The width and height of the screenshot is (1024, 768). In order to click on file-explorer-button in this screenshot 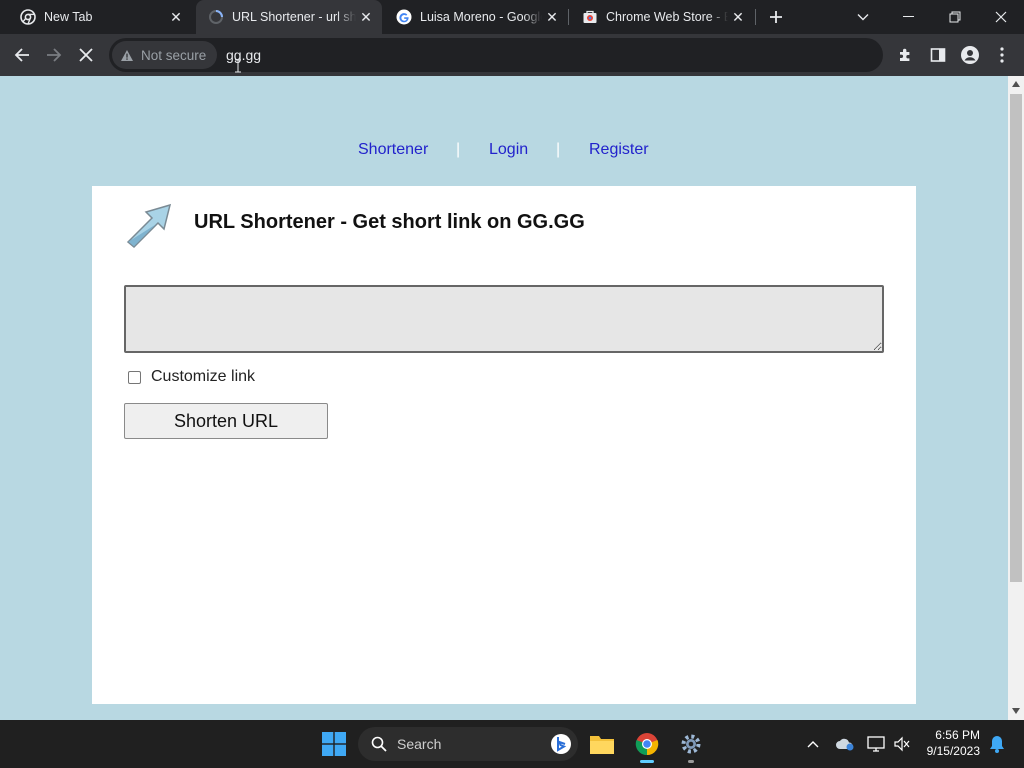, I will do `click(602, 744)`.